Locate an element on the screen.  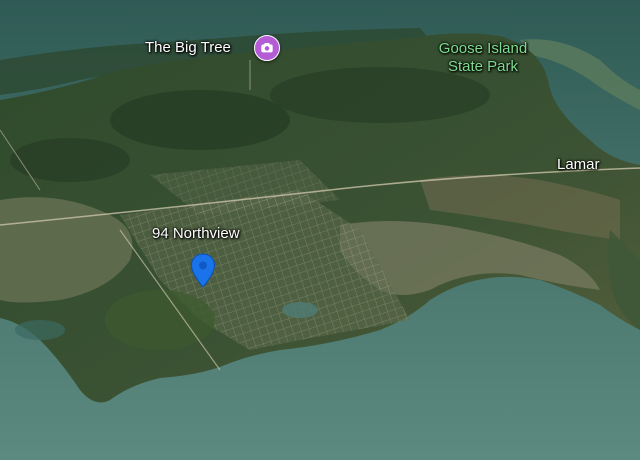
location-pin-icon is located at coordinates (203, 271).